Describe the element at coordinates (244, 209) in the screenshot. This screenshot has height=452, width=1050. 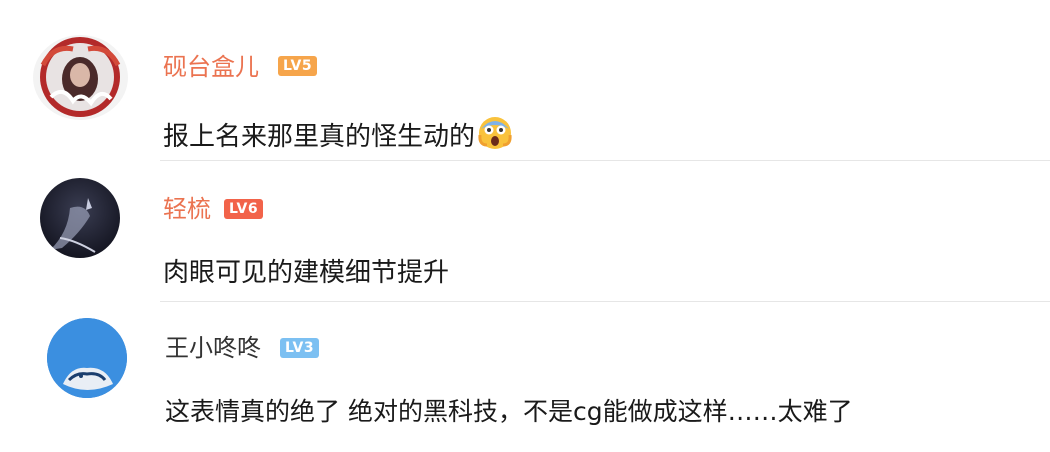
I see `level-badge: LV6` at that location.